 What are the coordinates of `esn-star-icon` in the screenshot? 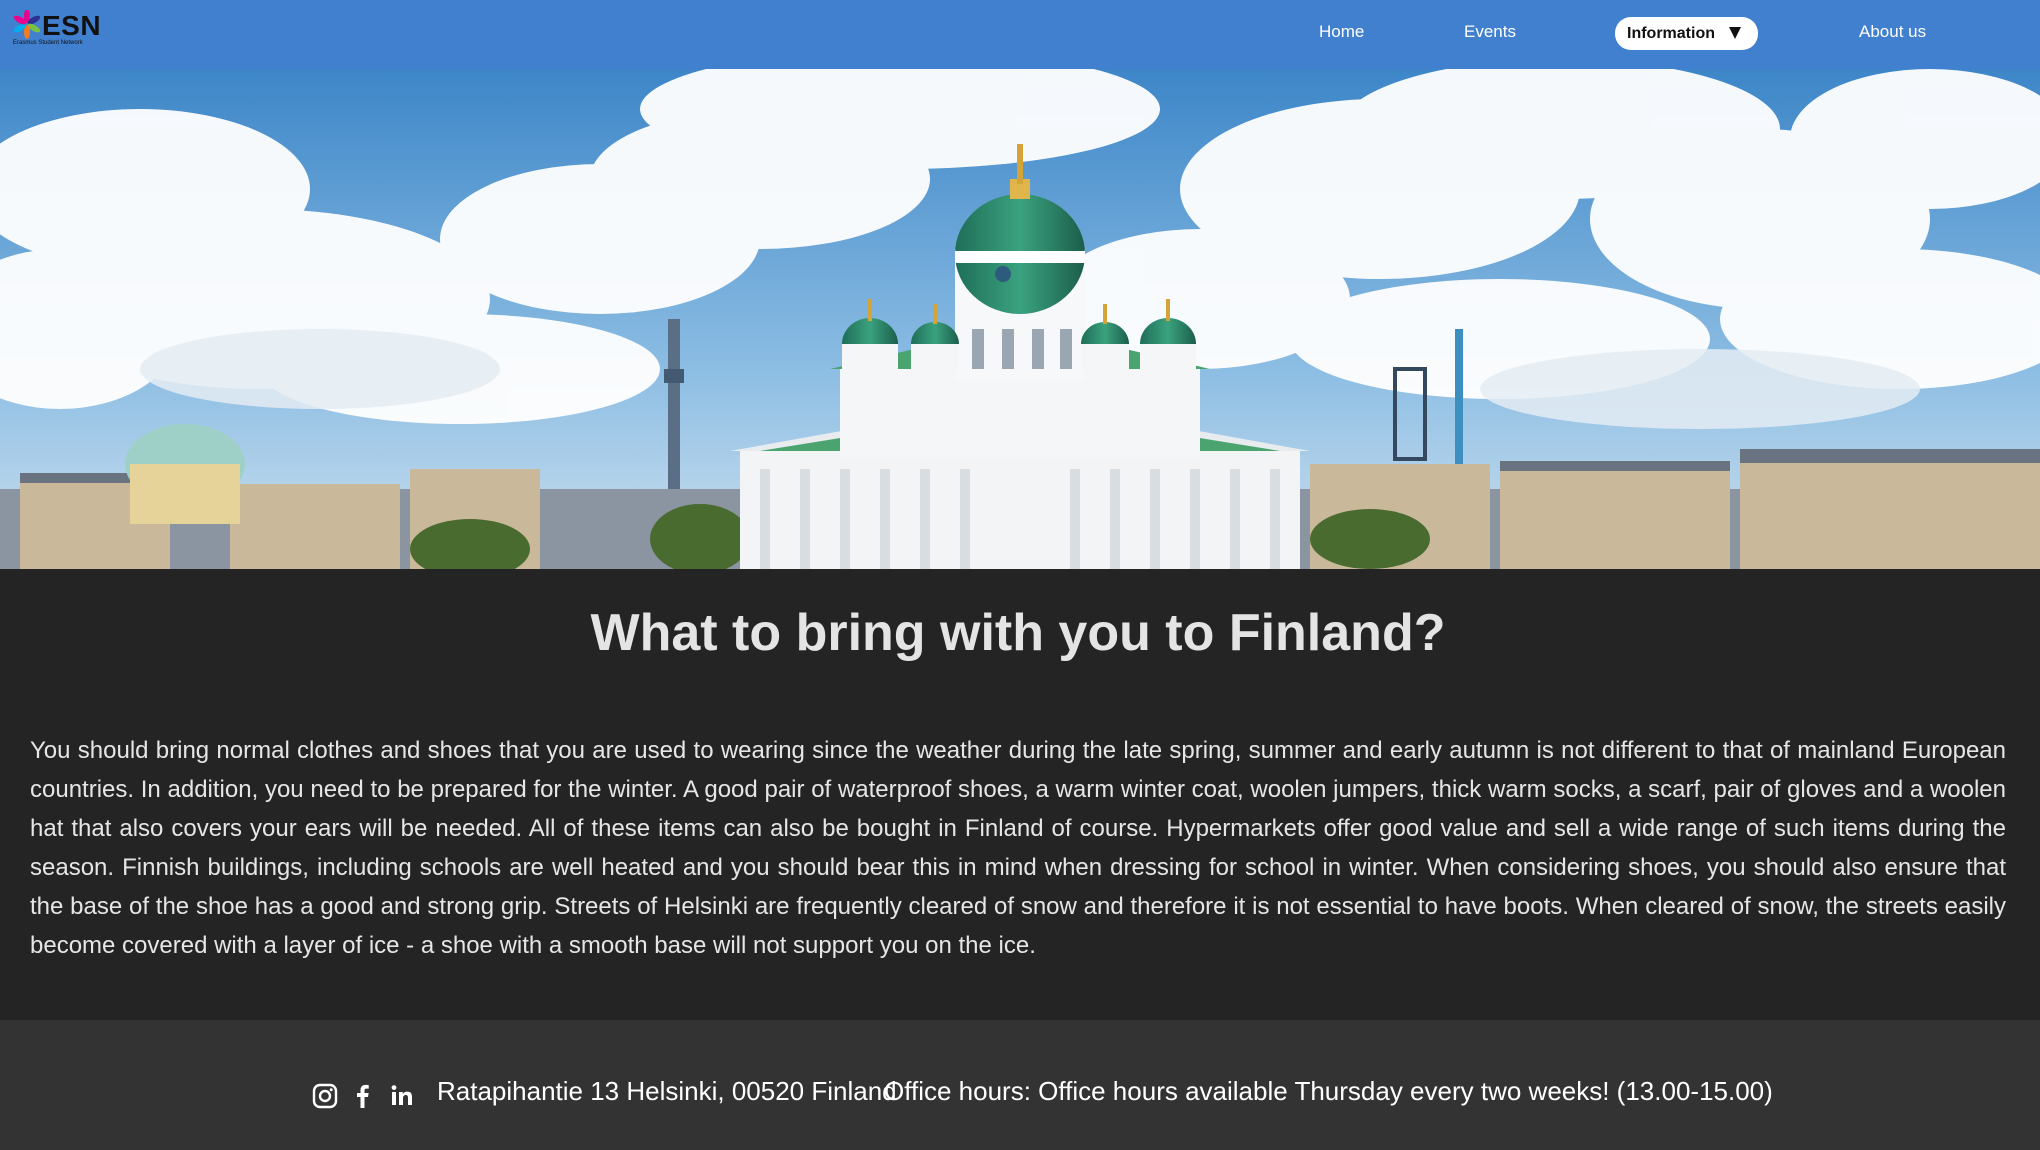 It's located at (27, 24).